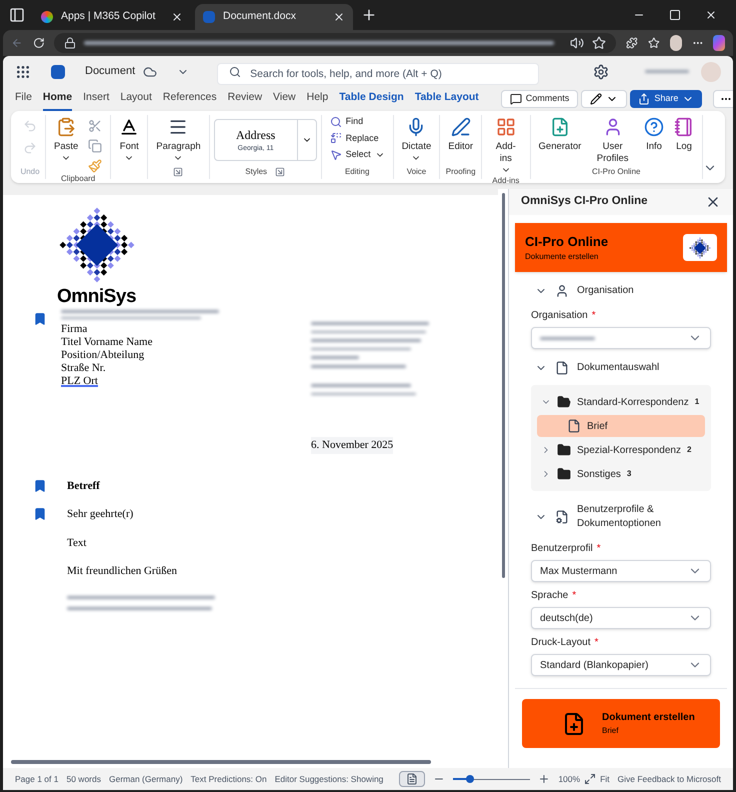 The image size is (736, 792). What do you see at coordinates (112, 17) in the screenshot?
I see `browser-tab: Apps | M365 Copilot` at bounding box center [112, 17].